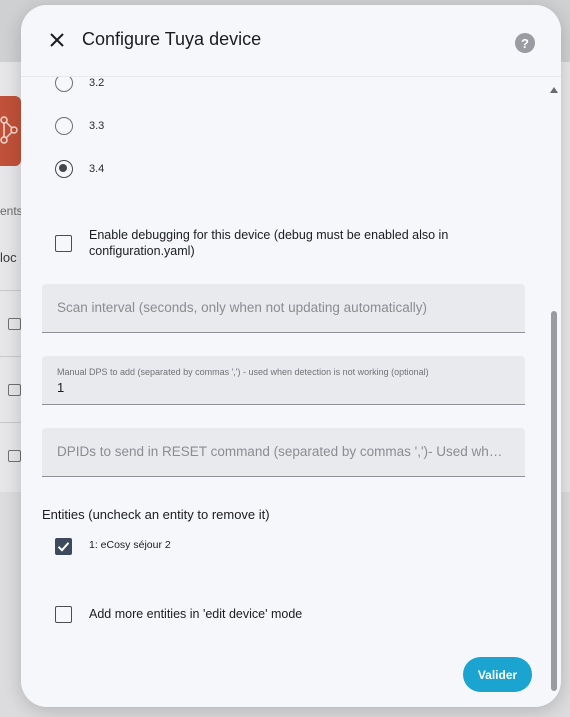  I want to click on radio-option-3-3: 3.3, so click(79, 126).